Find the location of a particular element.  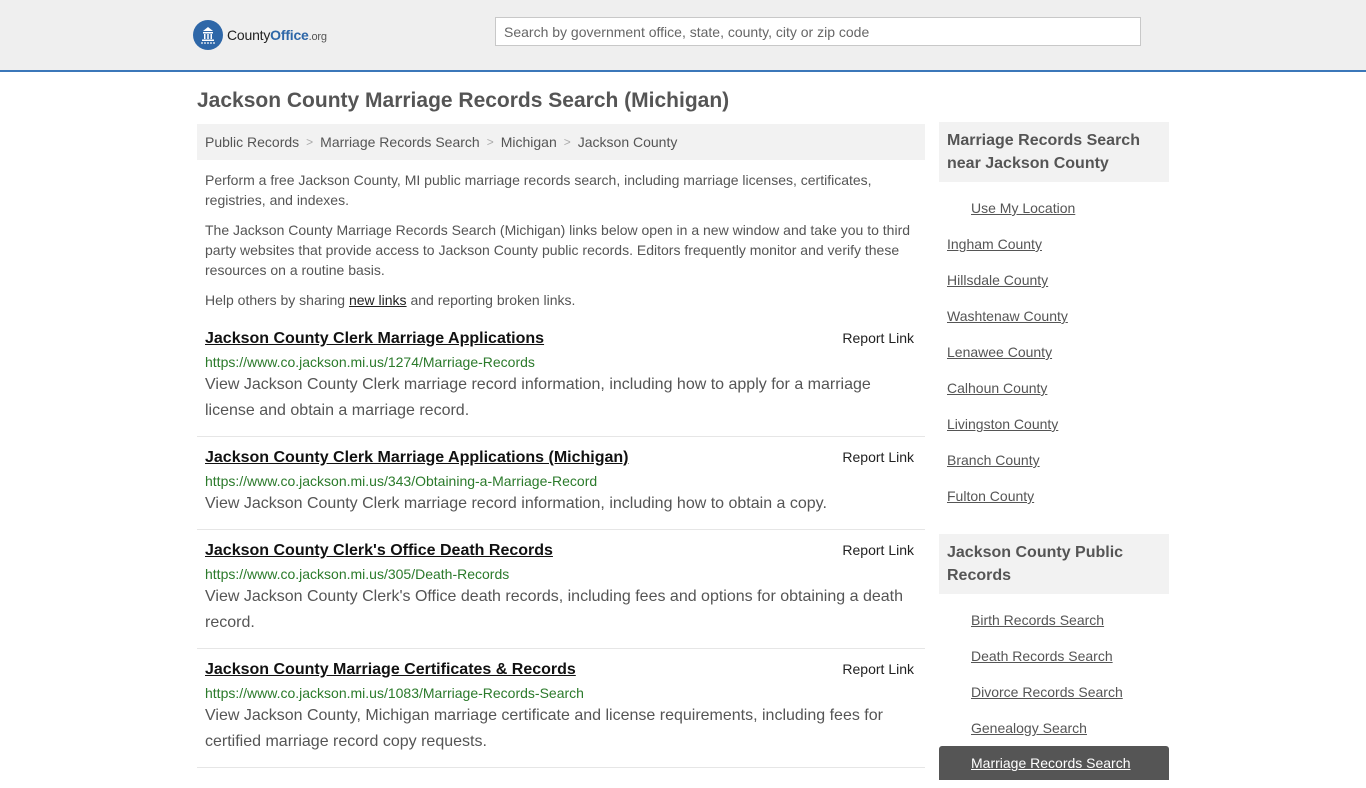

county-link: Hillsdale County is located at coordinates (997, 280).